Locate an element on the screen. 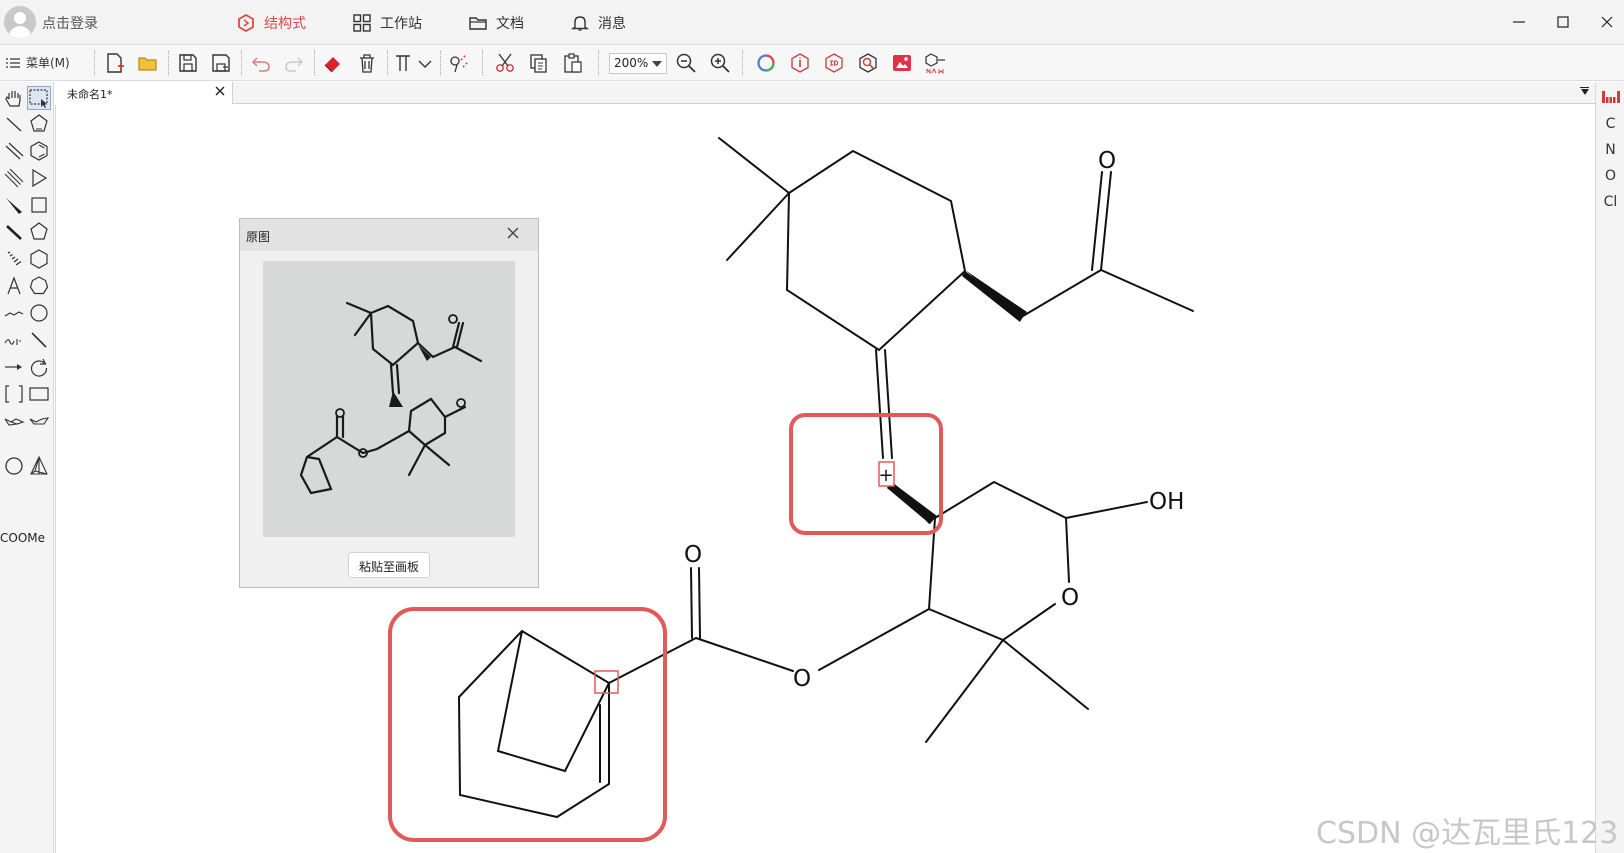  close-tab-button is located at coordinates (220, 92).